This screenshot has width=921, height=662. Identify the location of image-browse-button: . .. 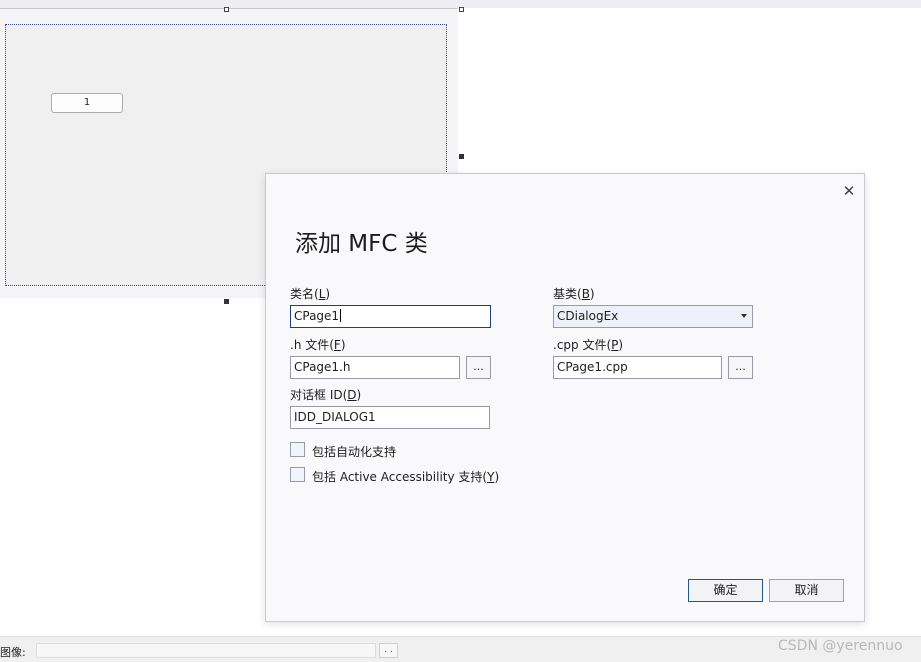
(388, 650).